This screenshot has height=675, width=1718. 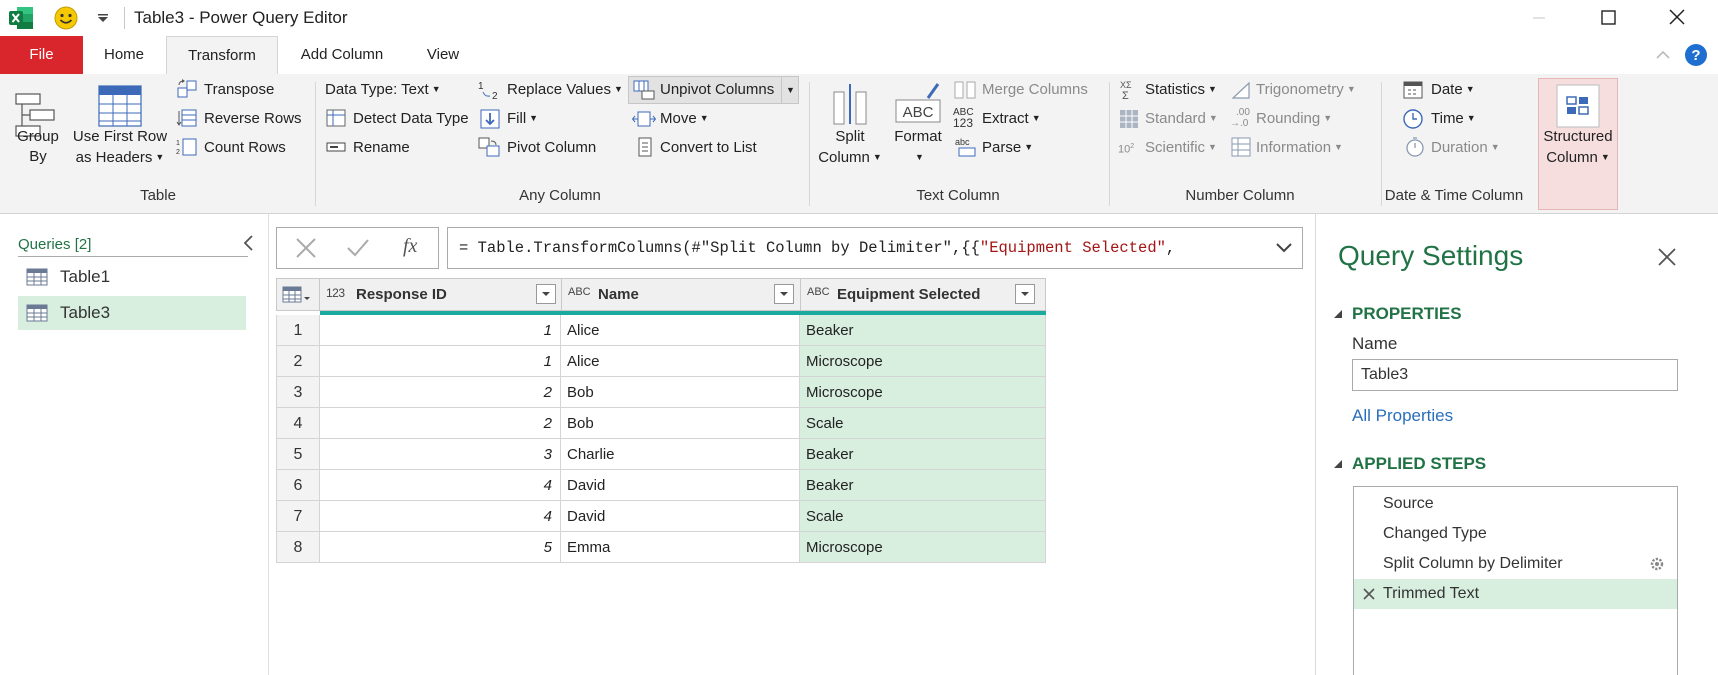 What do you see at coordinates (684, 118) in the screenshot?
I see `move-button: Move ▼` at bounding box center [684, 118].